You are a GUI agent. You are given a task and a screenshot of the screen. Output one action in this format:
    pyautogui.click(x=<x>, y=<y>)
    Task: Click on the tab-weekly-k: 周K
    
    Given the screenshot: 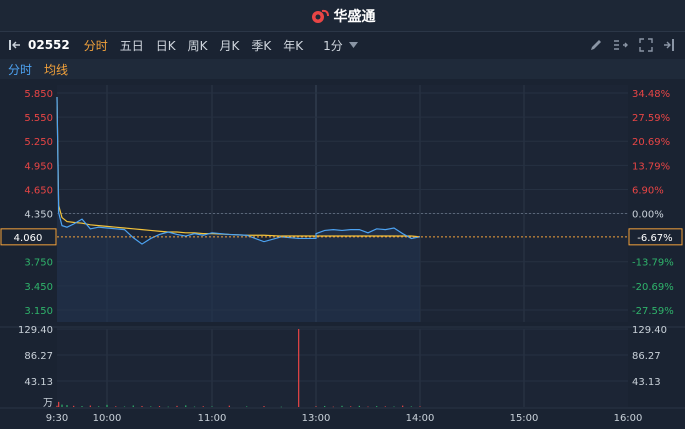 What is the action you would take?
    pyautogui.click(x=198, y=45)
    